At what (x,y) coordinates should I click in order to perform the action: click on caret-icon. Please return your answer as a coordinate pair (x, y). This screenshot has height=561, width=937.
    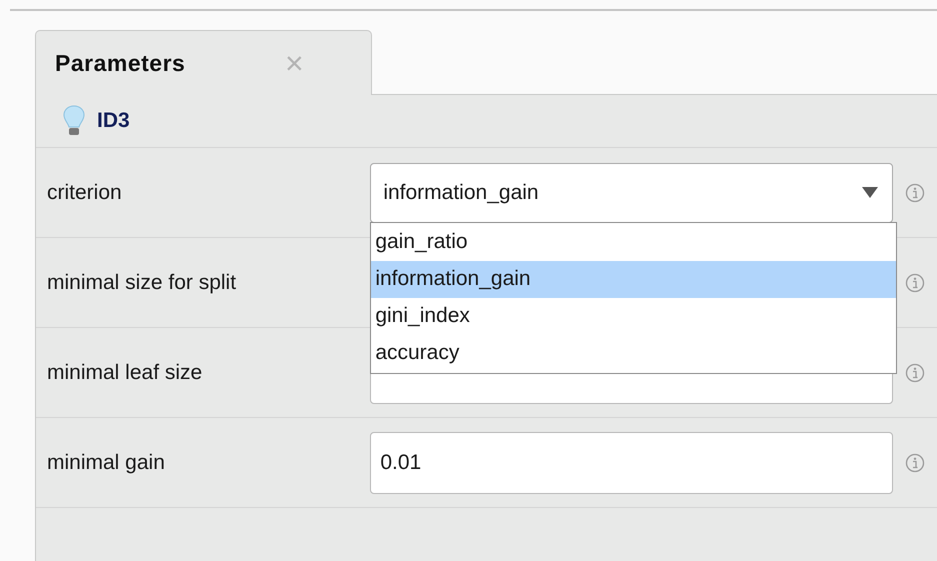
    Looking at the image, I should click on (870, 192).